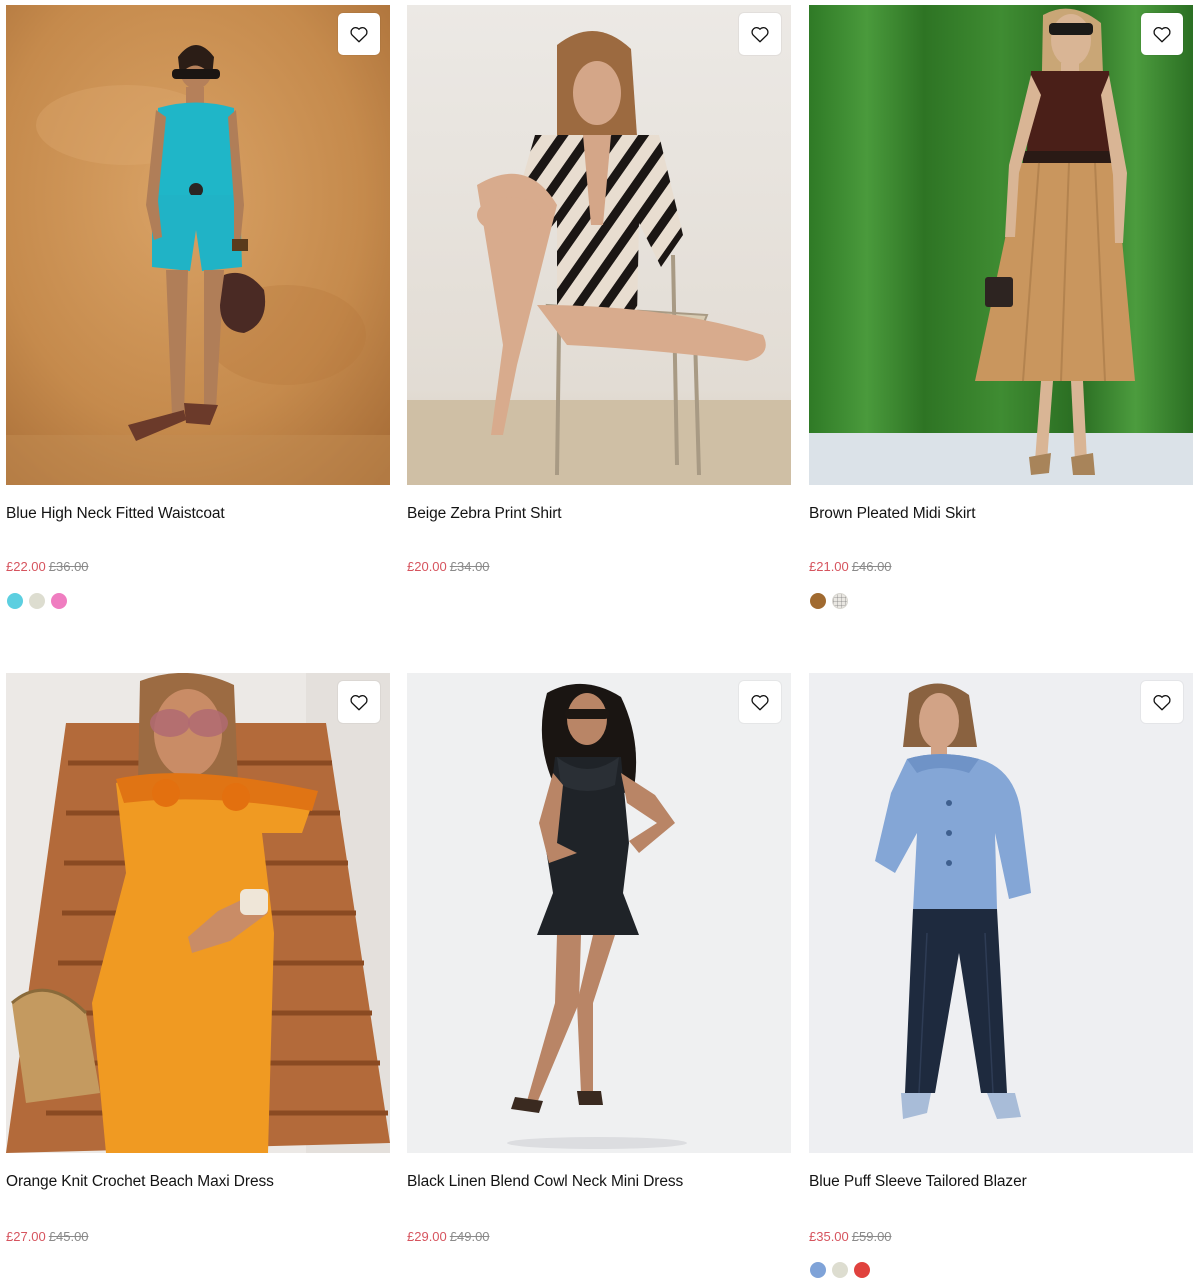  What do you see at coordinates (448, 567) in the screenshot?
I see `product-price: £20.00 £34.00` at bounding box center [448, 567].